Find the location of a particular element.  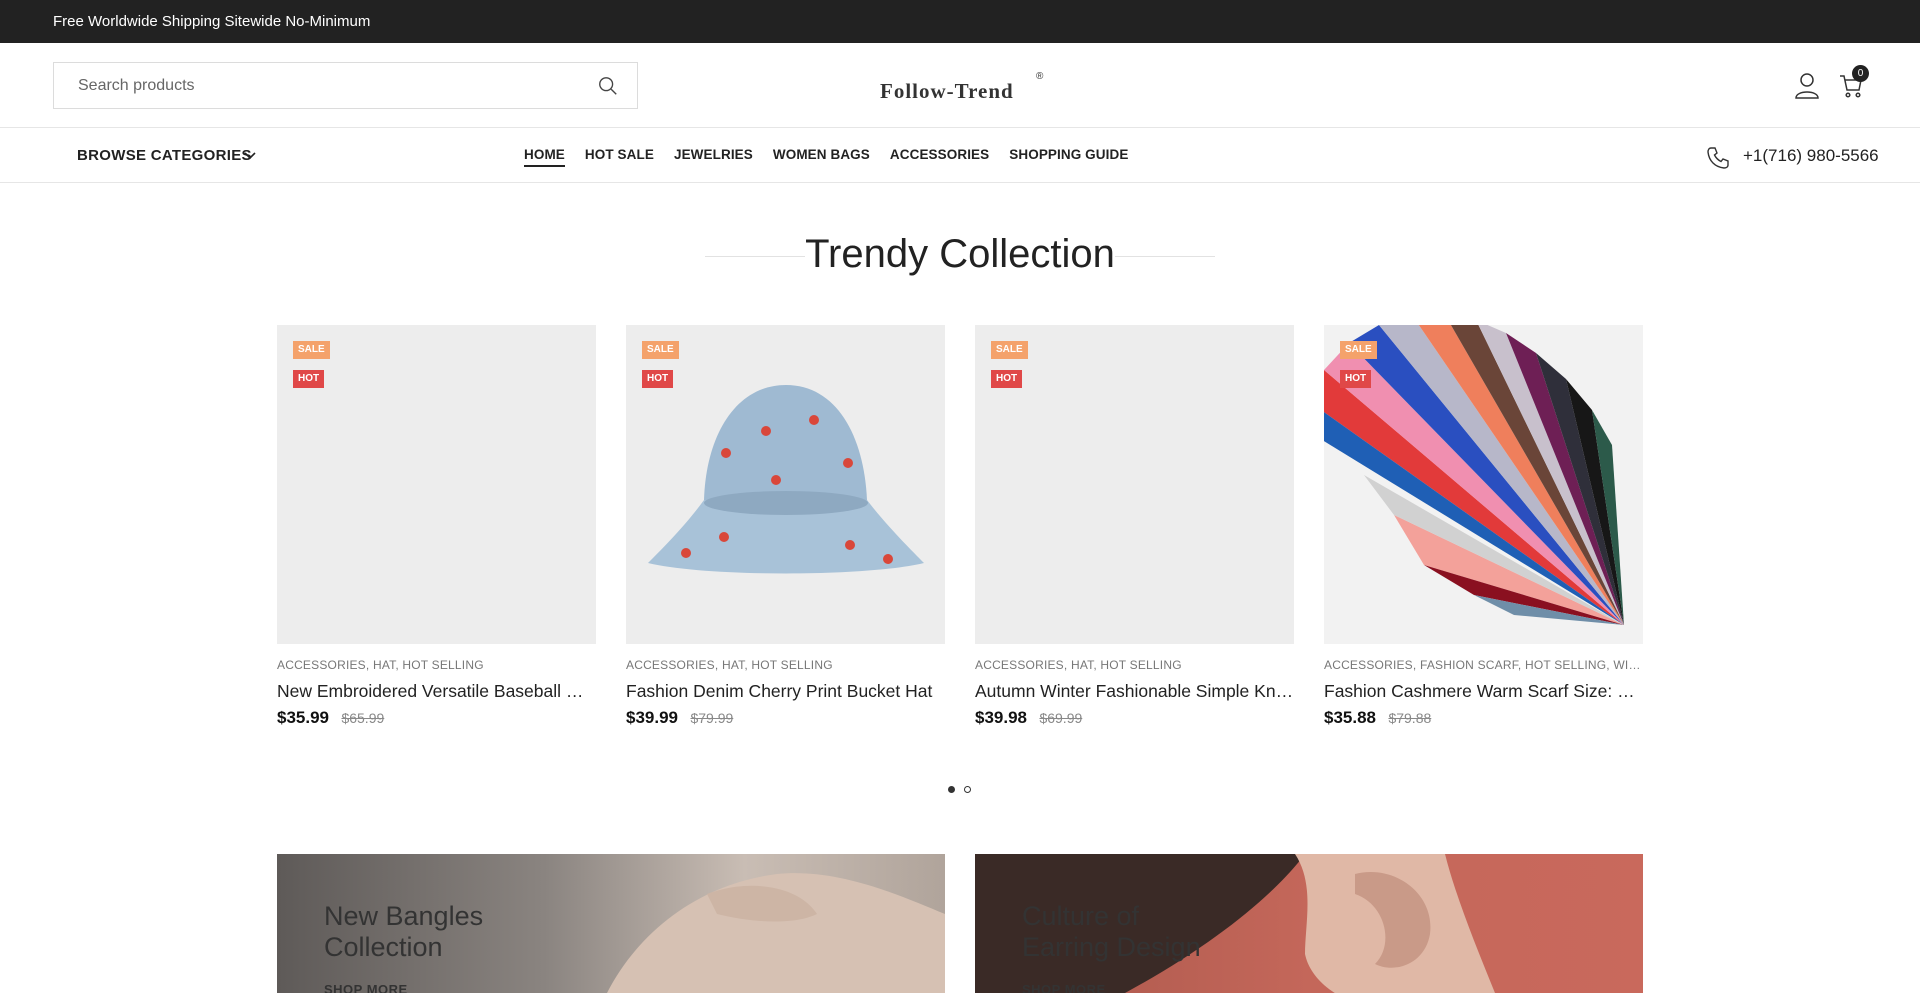

product-prices: $35.88 $79.88 is located at coordinates (1483, 718).